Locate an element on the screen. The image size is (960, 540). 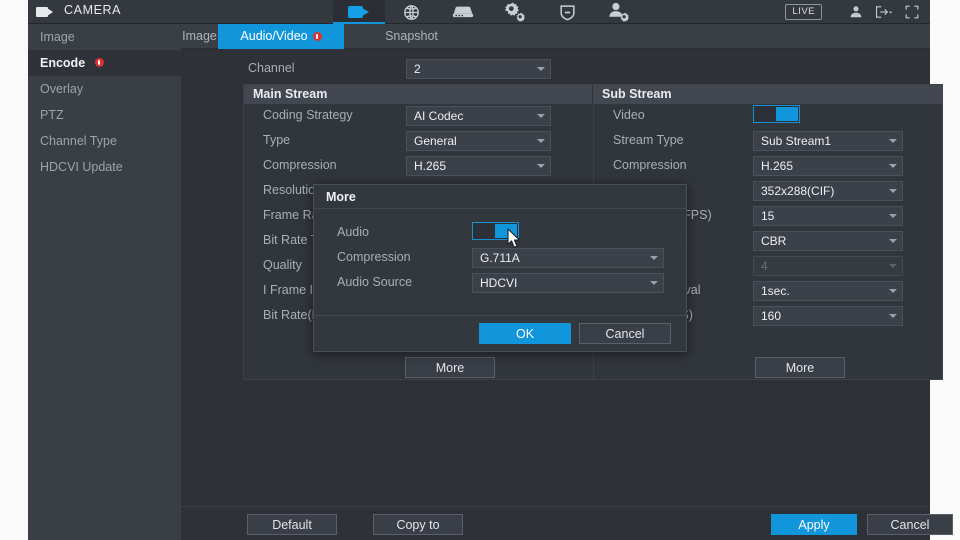
modal-cancel-button: Cancel is located at coordinates (625, 333).